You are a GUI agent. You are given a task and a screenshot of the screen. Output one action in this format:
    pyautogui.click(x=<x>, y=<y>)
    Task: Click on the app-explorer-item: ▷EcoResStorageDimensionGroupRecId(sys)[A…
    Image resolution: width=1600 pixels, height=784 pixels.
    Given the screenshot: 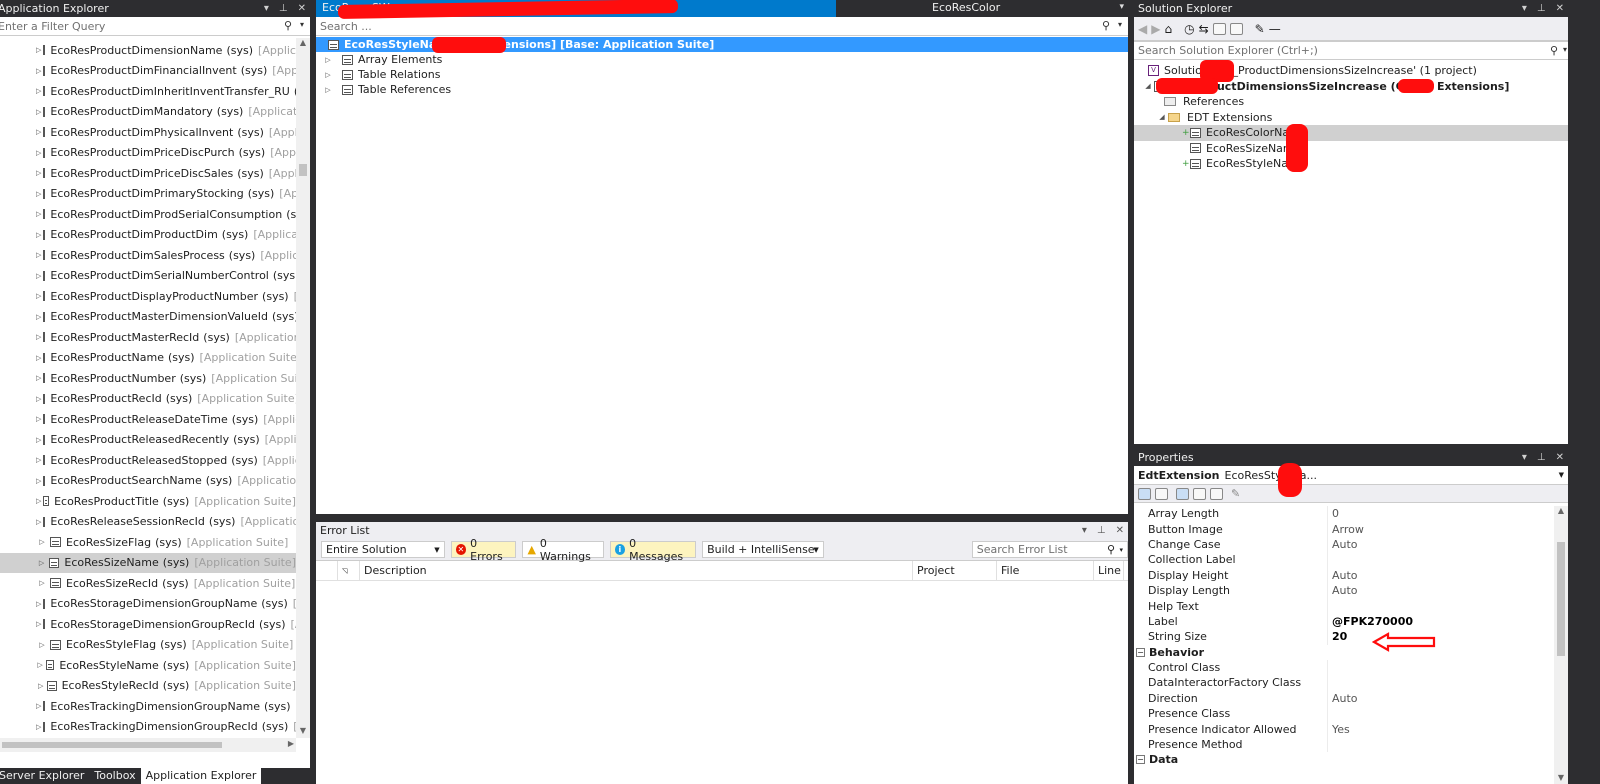 What is the action you would take?
    pyautogui.click(x=148, y=624)
    